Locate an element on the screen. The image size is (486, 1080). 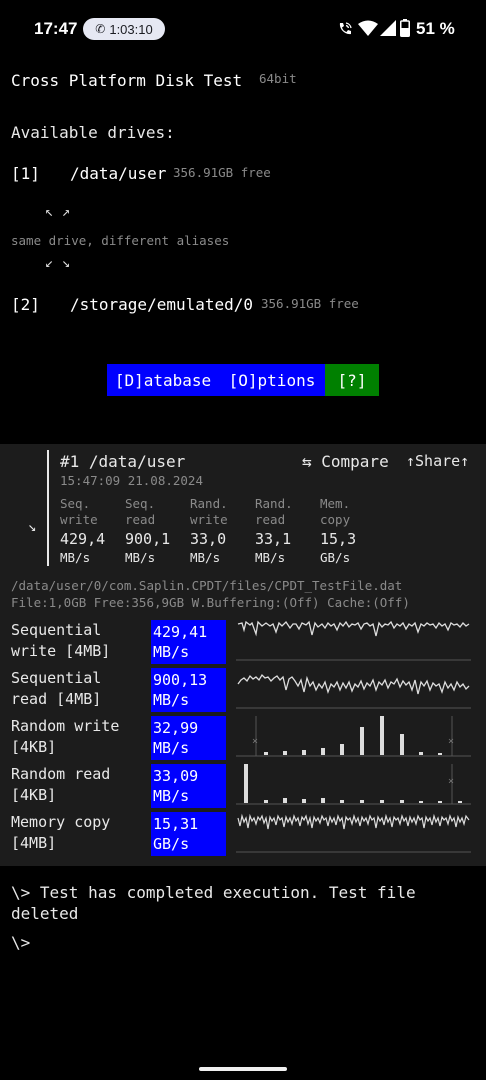
random-read-graph: × is located at coordinates (353, 784).